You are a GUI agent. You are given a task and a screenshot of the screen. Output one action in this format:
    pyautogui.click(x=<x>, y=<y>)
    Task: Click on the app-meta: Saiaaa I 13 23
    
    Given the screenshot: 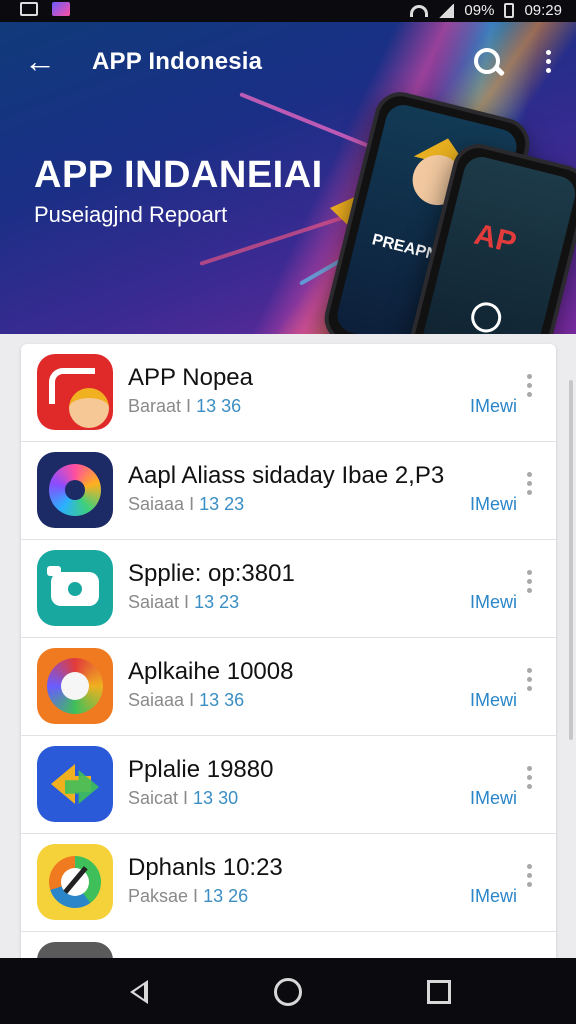 What is the action you would take?
    pyautogui.click(x=186, y=504)
    